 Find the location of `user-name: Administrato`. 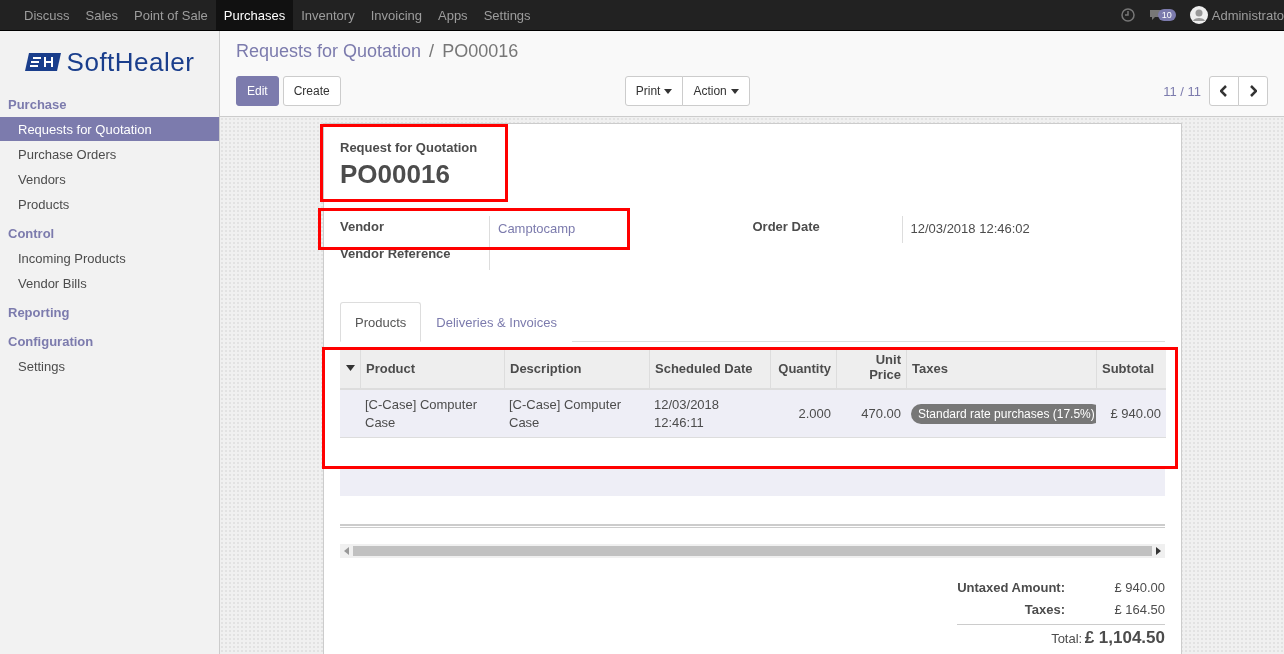

user-name: Administrato is located at coordinates (1247, 15).